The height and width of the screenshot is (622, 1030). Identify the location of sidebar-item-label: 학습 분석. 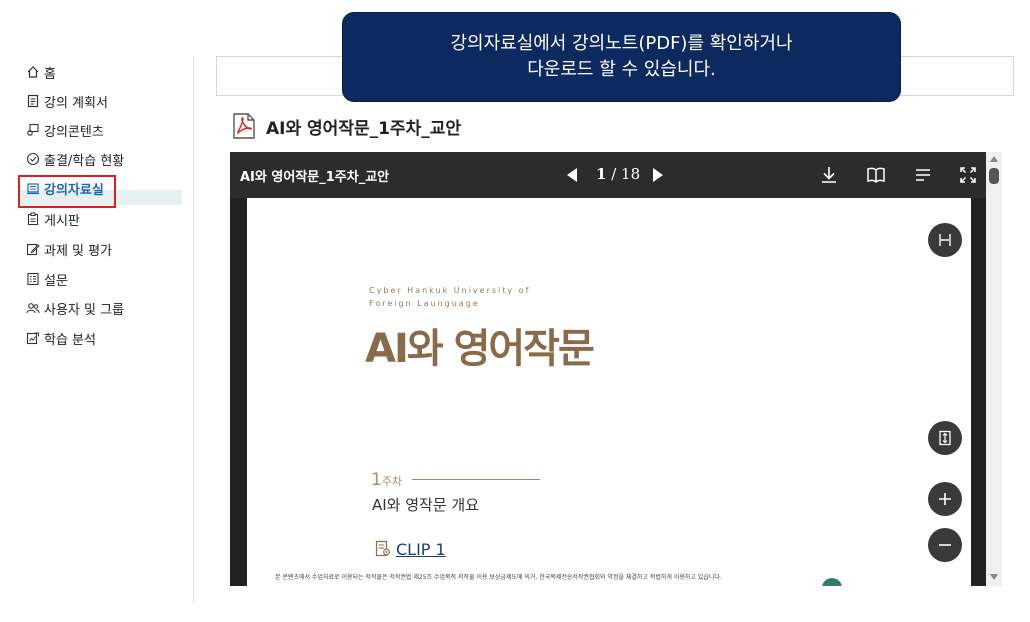
(70, 340).